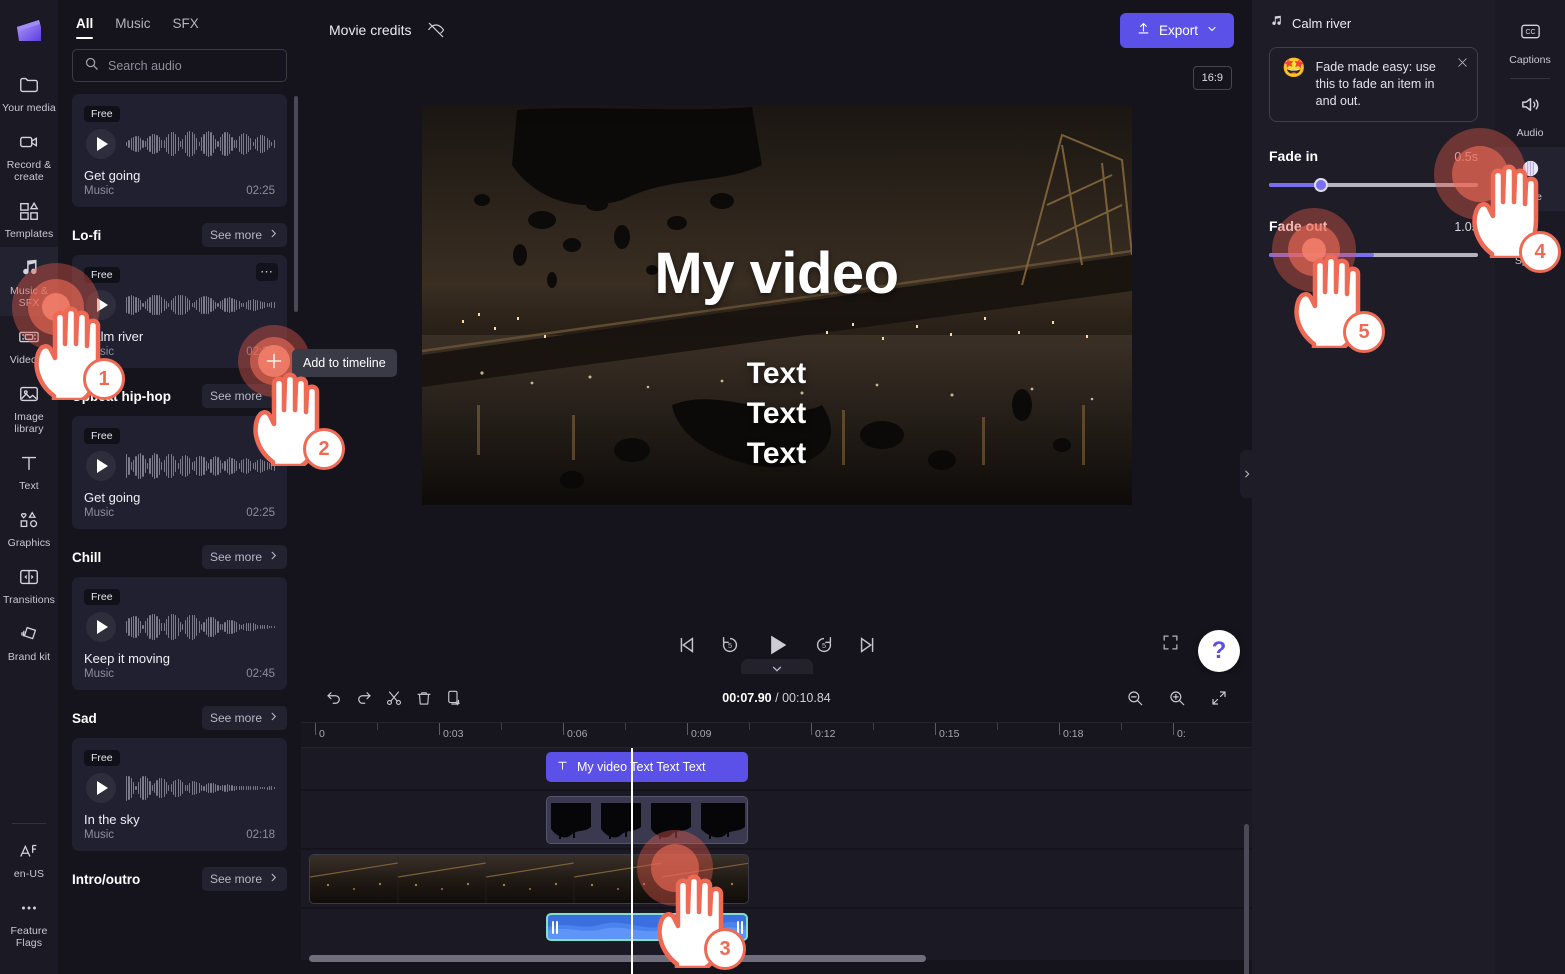 The width and height of the screenshot is (1565, 974). Describe the element at coordinates (1321, 185) in the screenshot. I see `slider-knob` at that location.